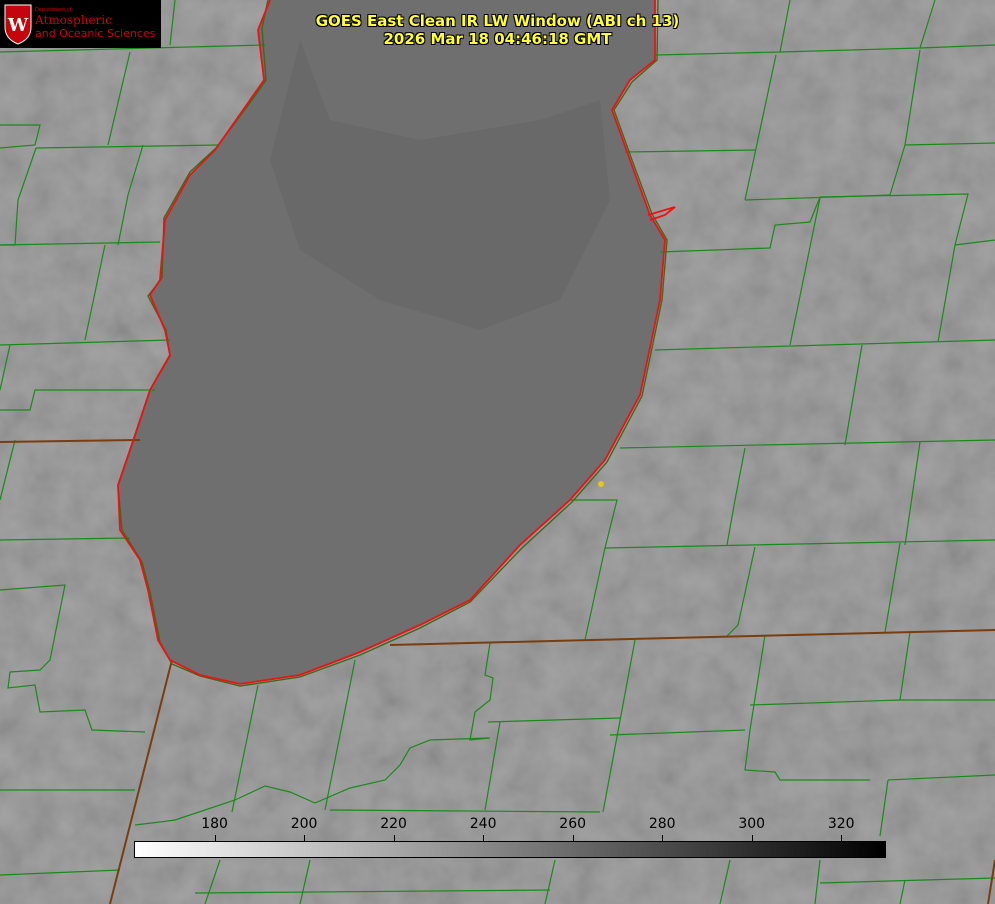 This screenshot has height=904, width=995. What do you see at coordinates (497, 39) in the screenshot?
I see `image-timestamp: 2026 Mar 18 04:46:18 GMT` at bounding box center [497, 39].